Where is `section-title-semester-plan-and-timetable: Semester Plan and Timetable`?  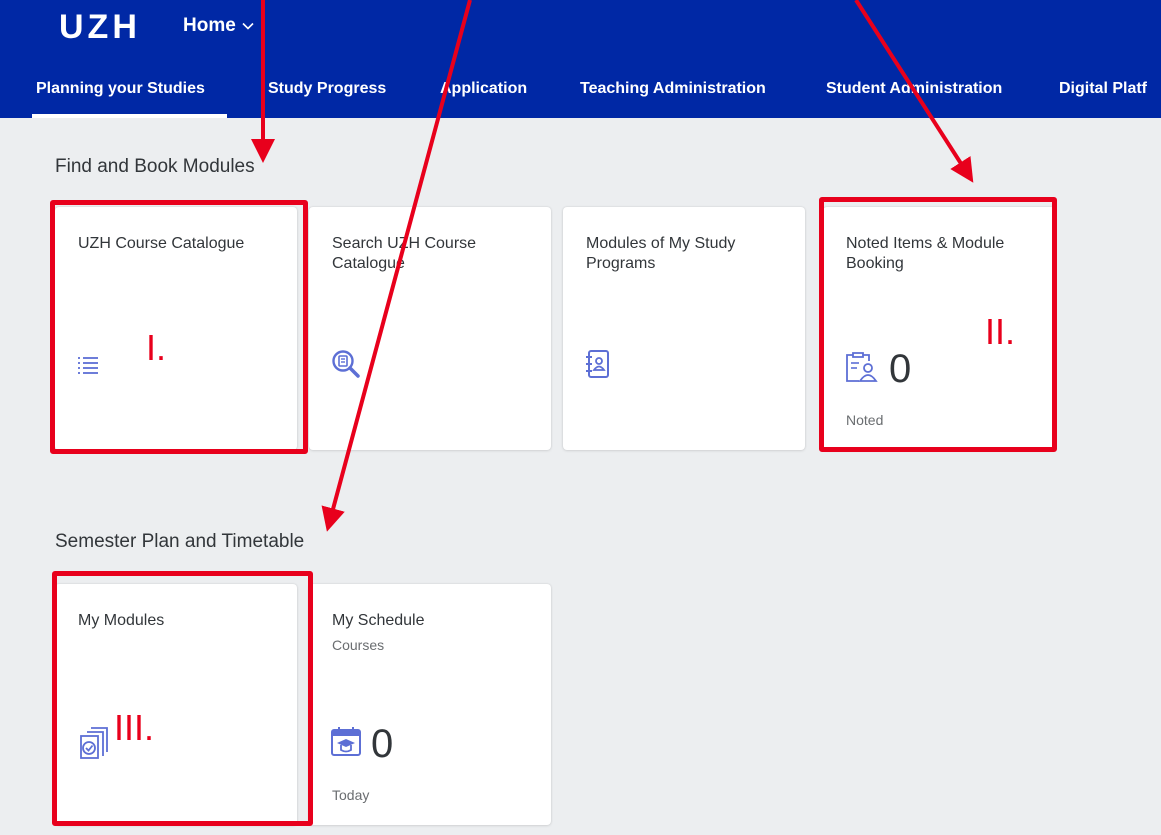 section-title-semester-plan-and-timetable: Semester Plan and Timetable is located at coordinates (180, 541).